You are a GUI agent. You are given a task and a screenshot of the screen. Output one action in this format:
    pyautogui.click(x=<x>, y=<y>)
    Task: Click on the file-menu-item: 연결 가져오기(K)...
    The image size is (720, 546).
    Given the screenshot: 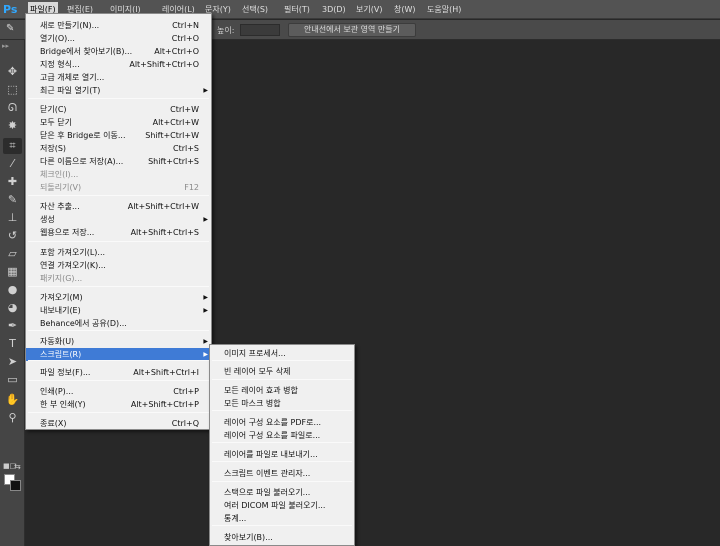 What is the action you would take?
    pyautogui.click(x=118, y=265)
    